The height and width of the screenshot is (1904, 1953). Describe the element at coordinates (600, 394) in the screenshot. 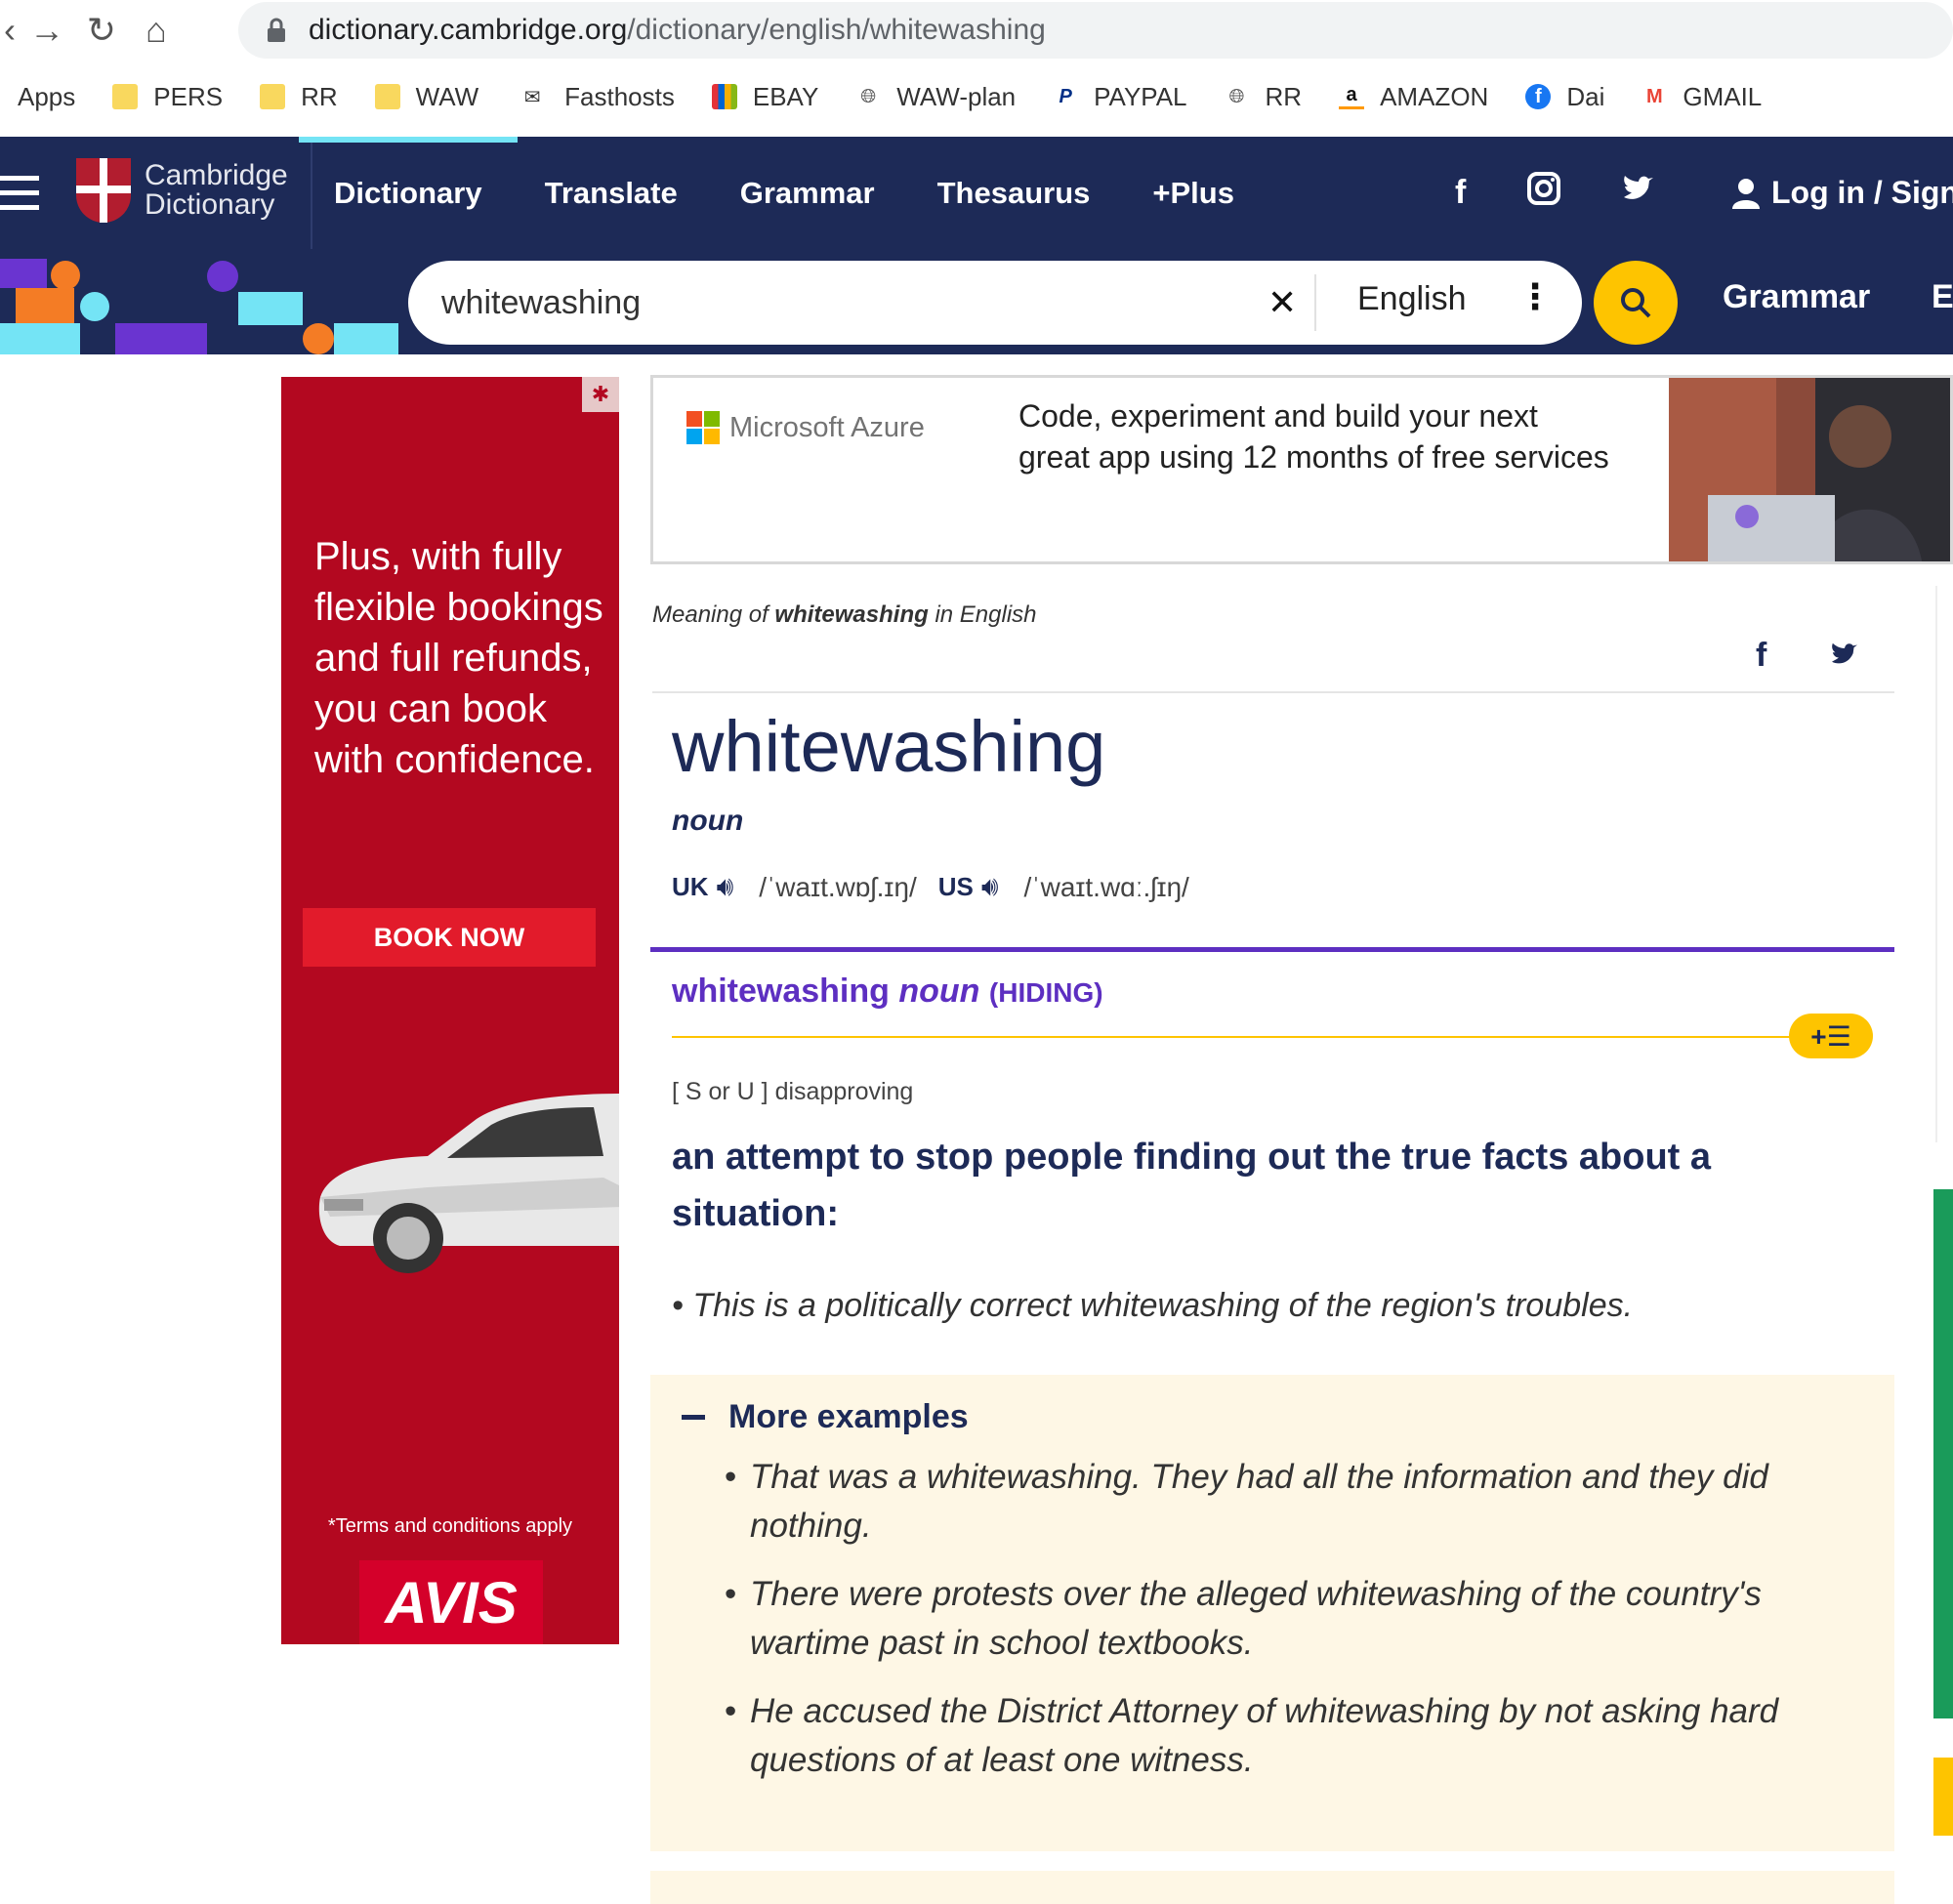

I see `adchoices-icon: ✱` at that location.